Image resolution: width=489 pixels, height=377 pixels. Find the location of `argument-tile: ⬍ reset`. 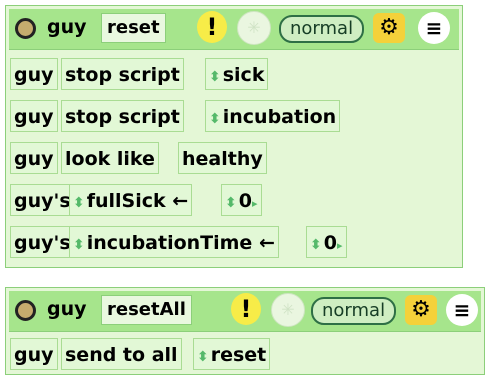

argument-tile: ⬍ reset is located at coordinates (232, 354).